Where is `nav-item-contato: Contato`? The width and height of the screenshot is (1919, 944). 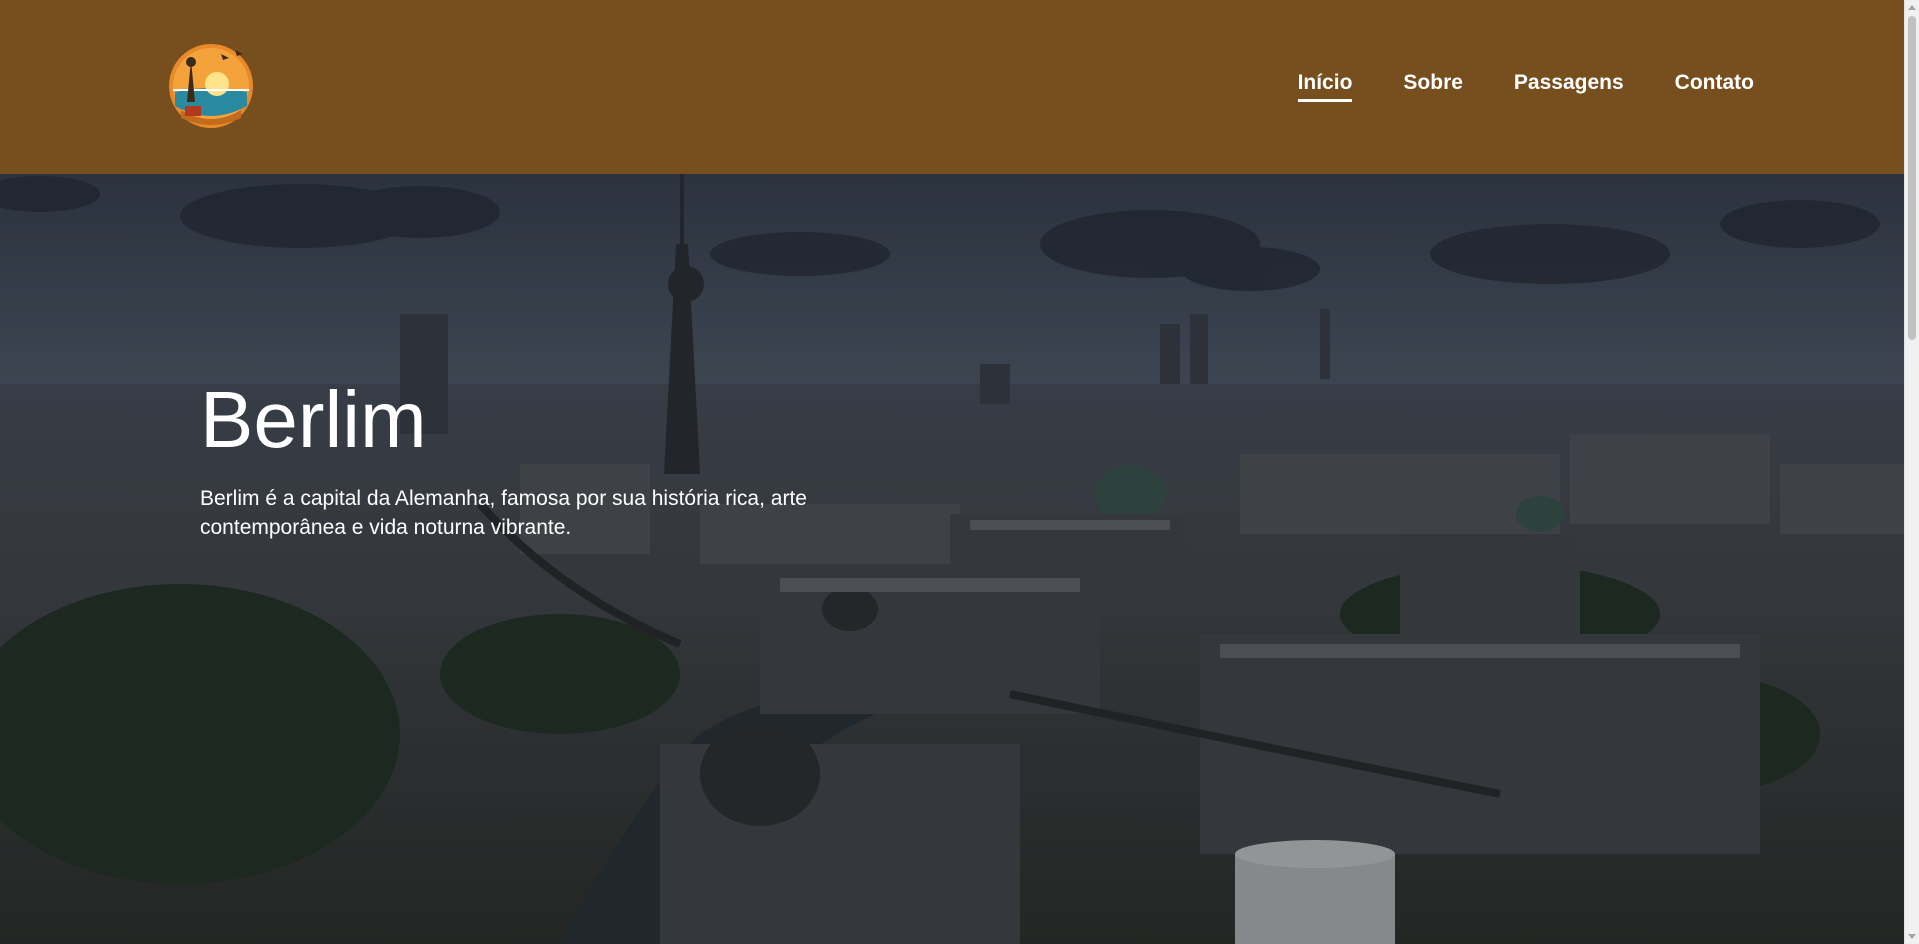 nav-item-contato: Contato is located at coordinates (1714, 86).